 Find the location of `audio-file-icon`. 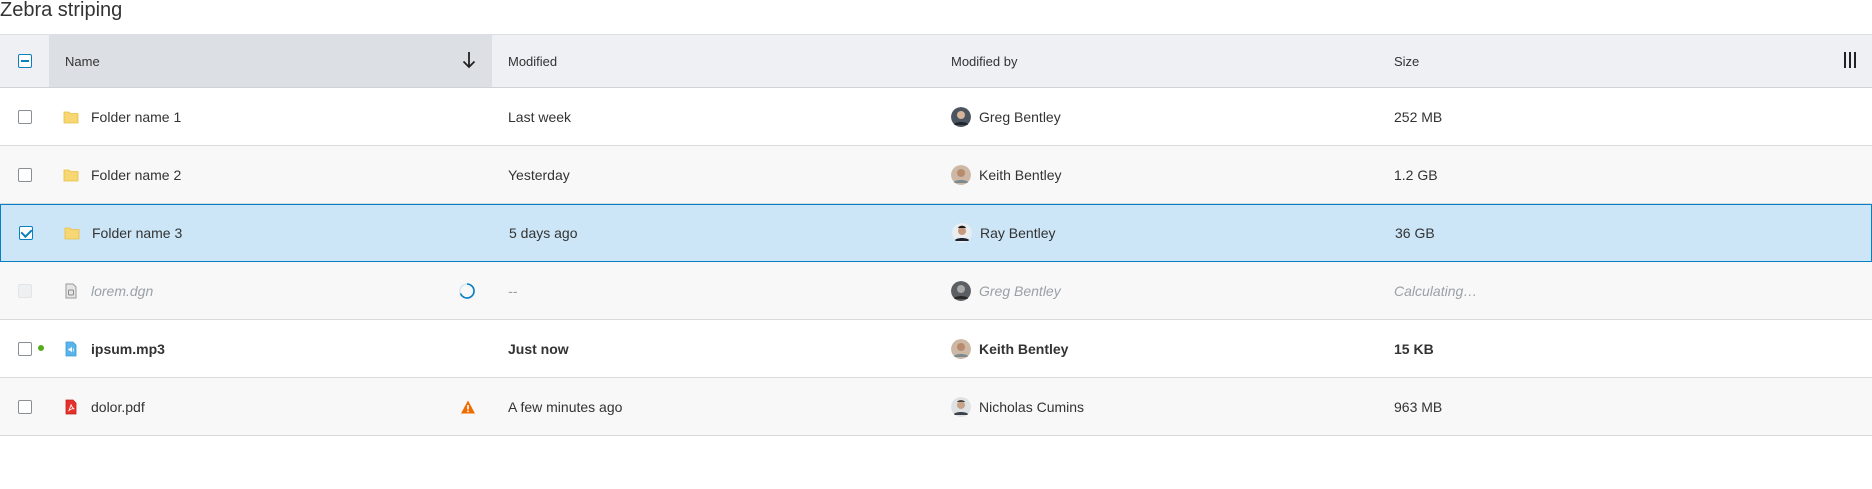

audio-file-icon is located at coordinates (71, 348).